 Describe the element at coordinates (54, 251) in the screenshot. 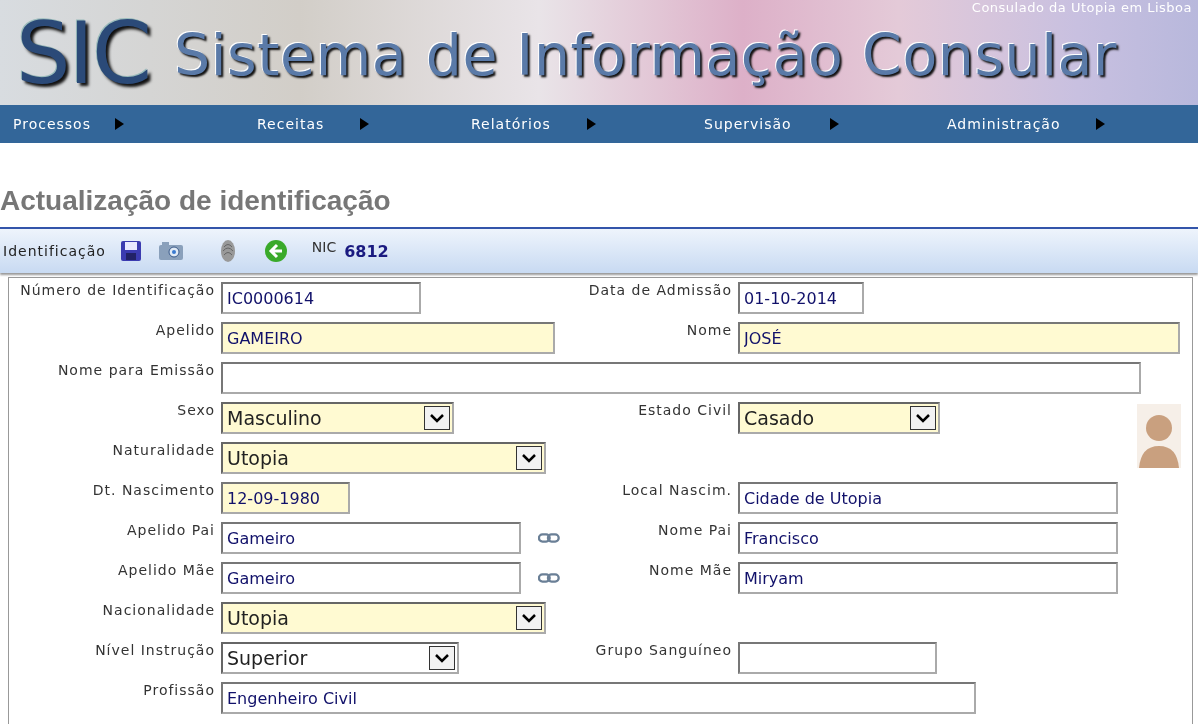

I see `section-label: Identificação` at that location.